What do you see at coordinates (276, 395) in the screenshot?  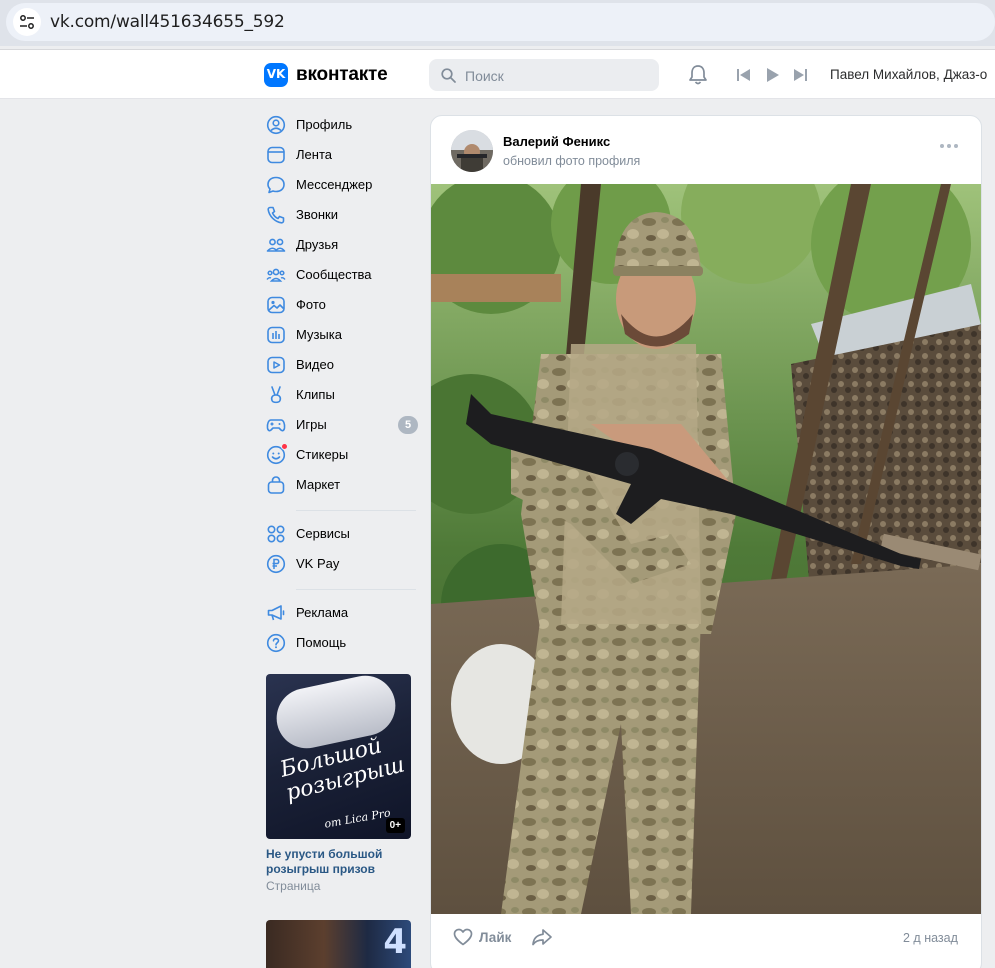 I see `clips-icon` at bounding box center [276, 395].